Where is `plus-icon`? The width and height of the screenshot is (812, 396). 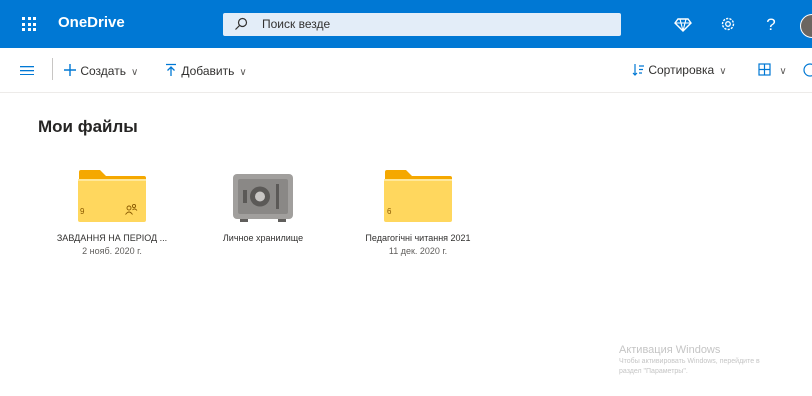
plus-icon is located at coordinates (70, 70).